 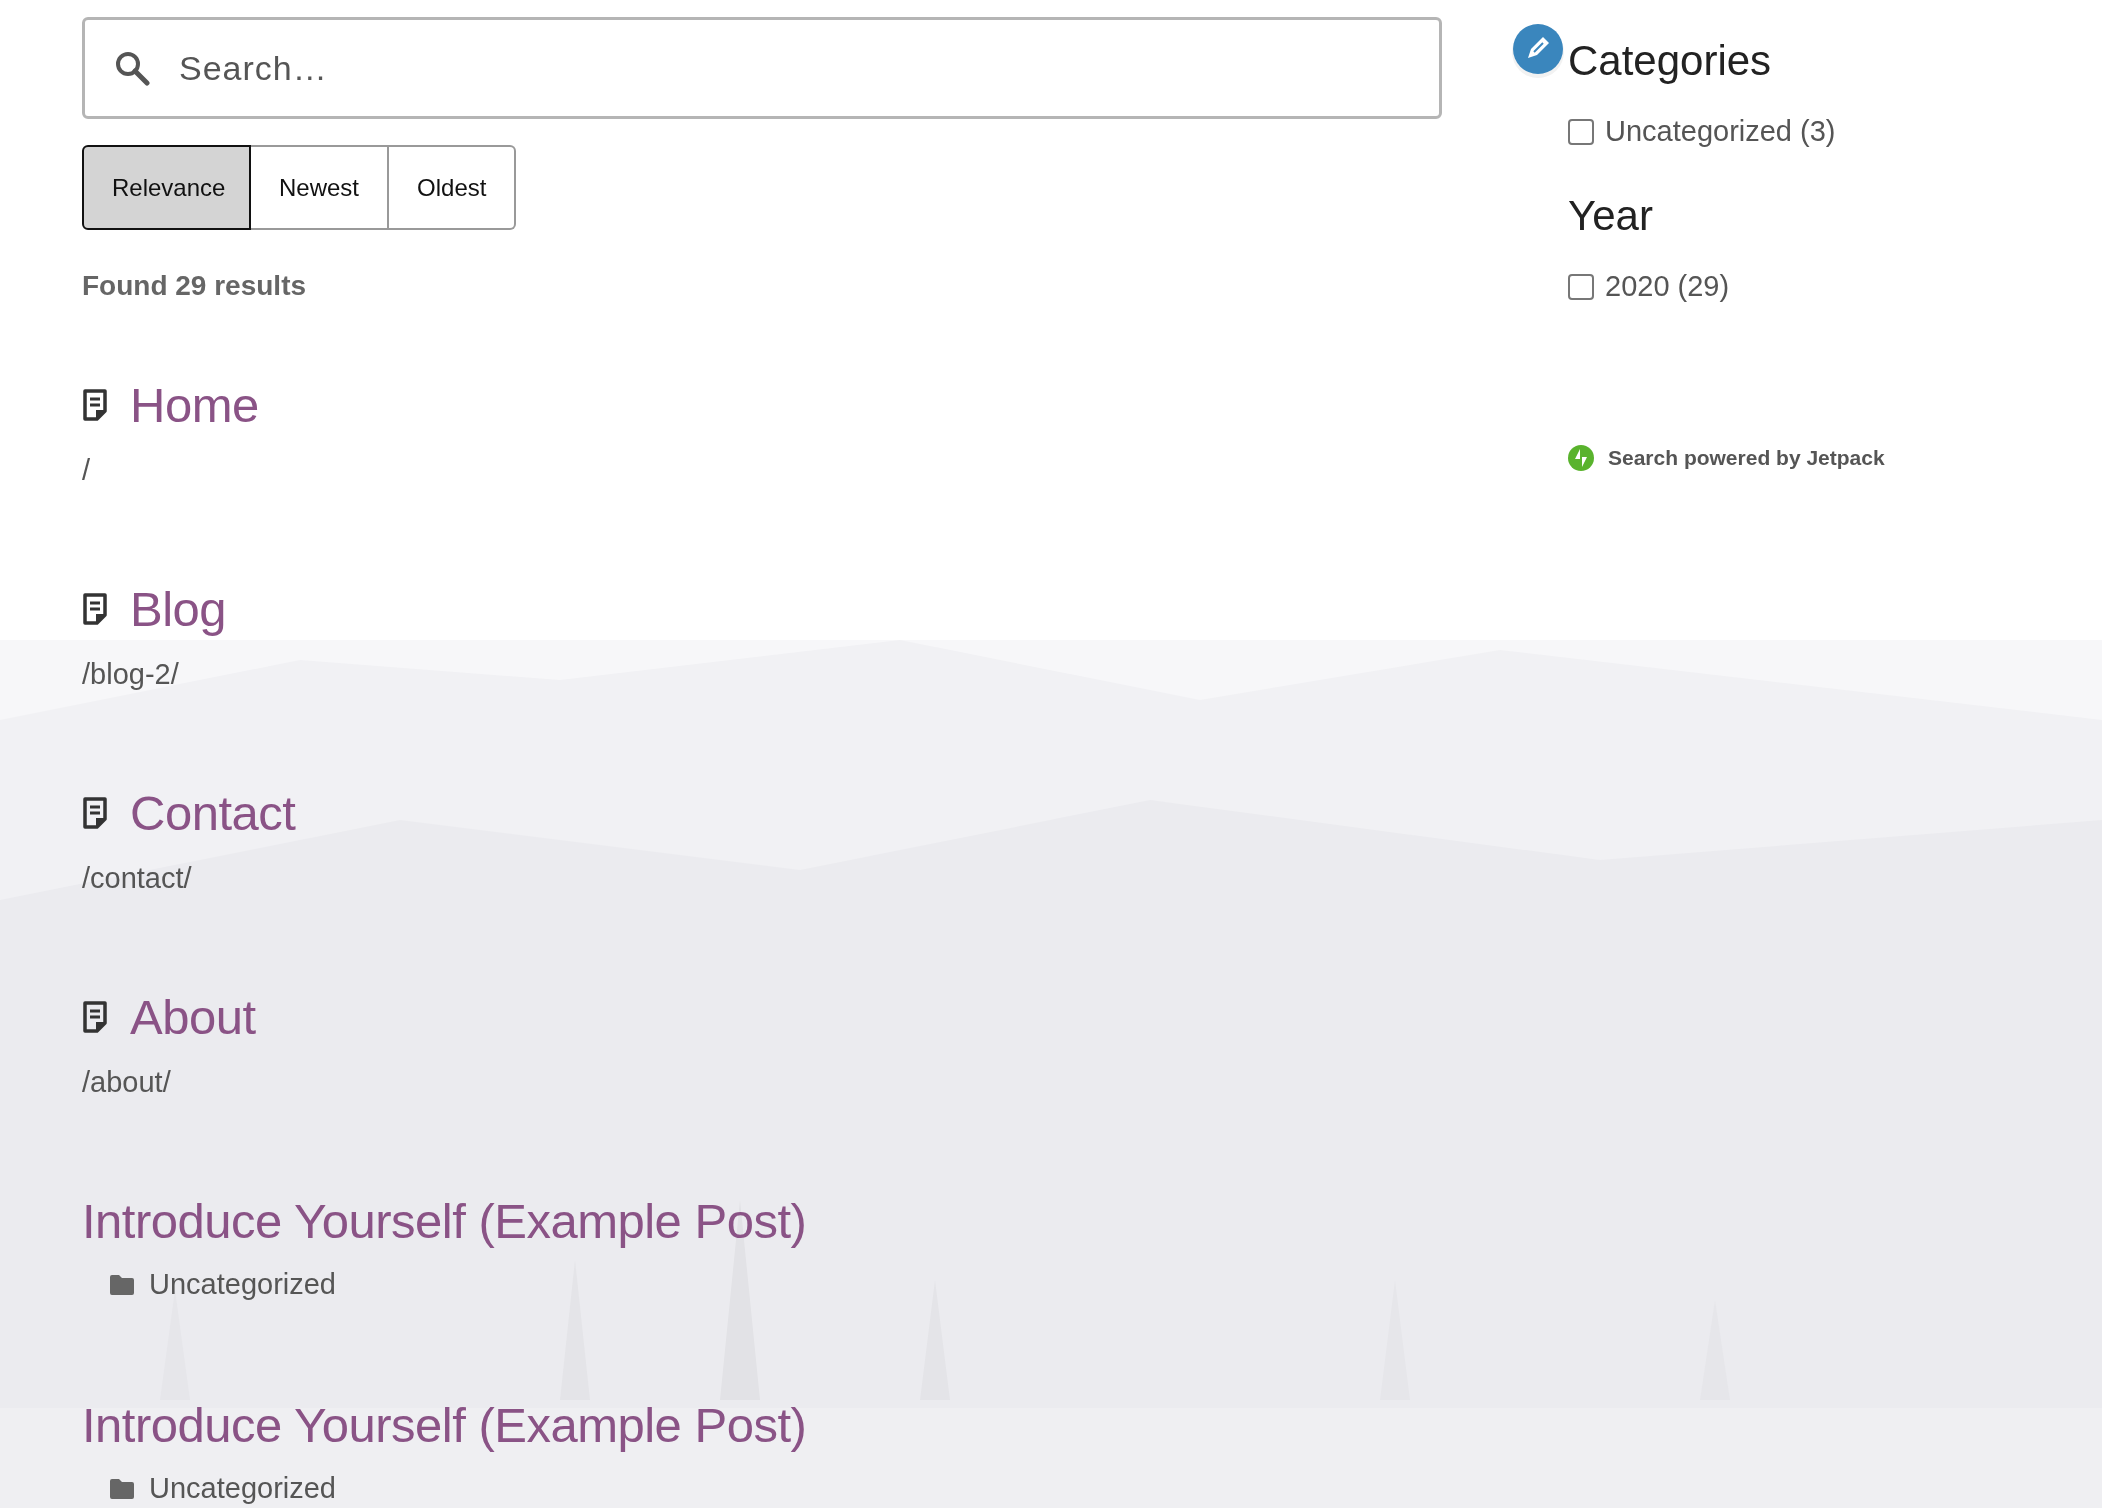 What do you see at coordinates (1538, 51) in the screenshot?
I see `pencil-icon` at bounding box center [1538, 51].